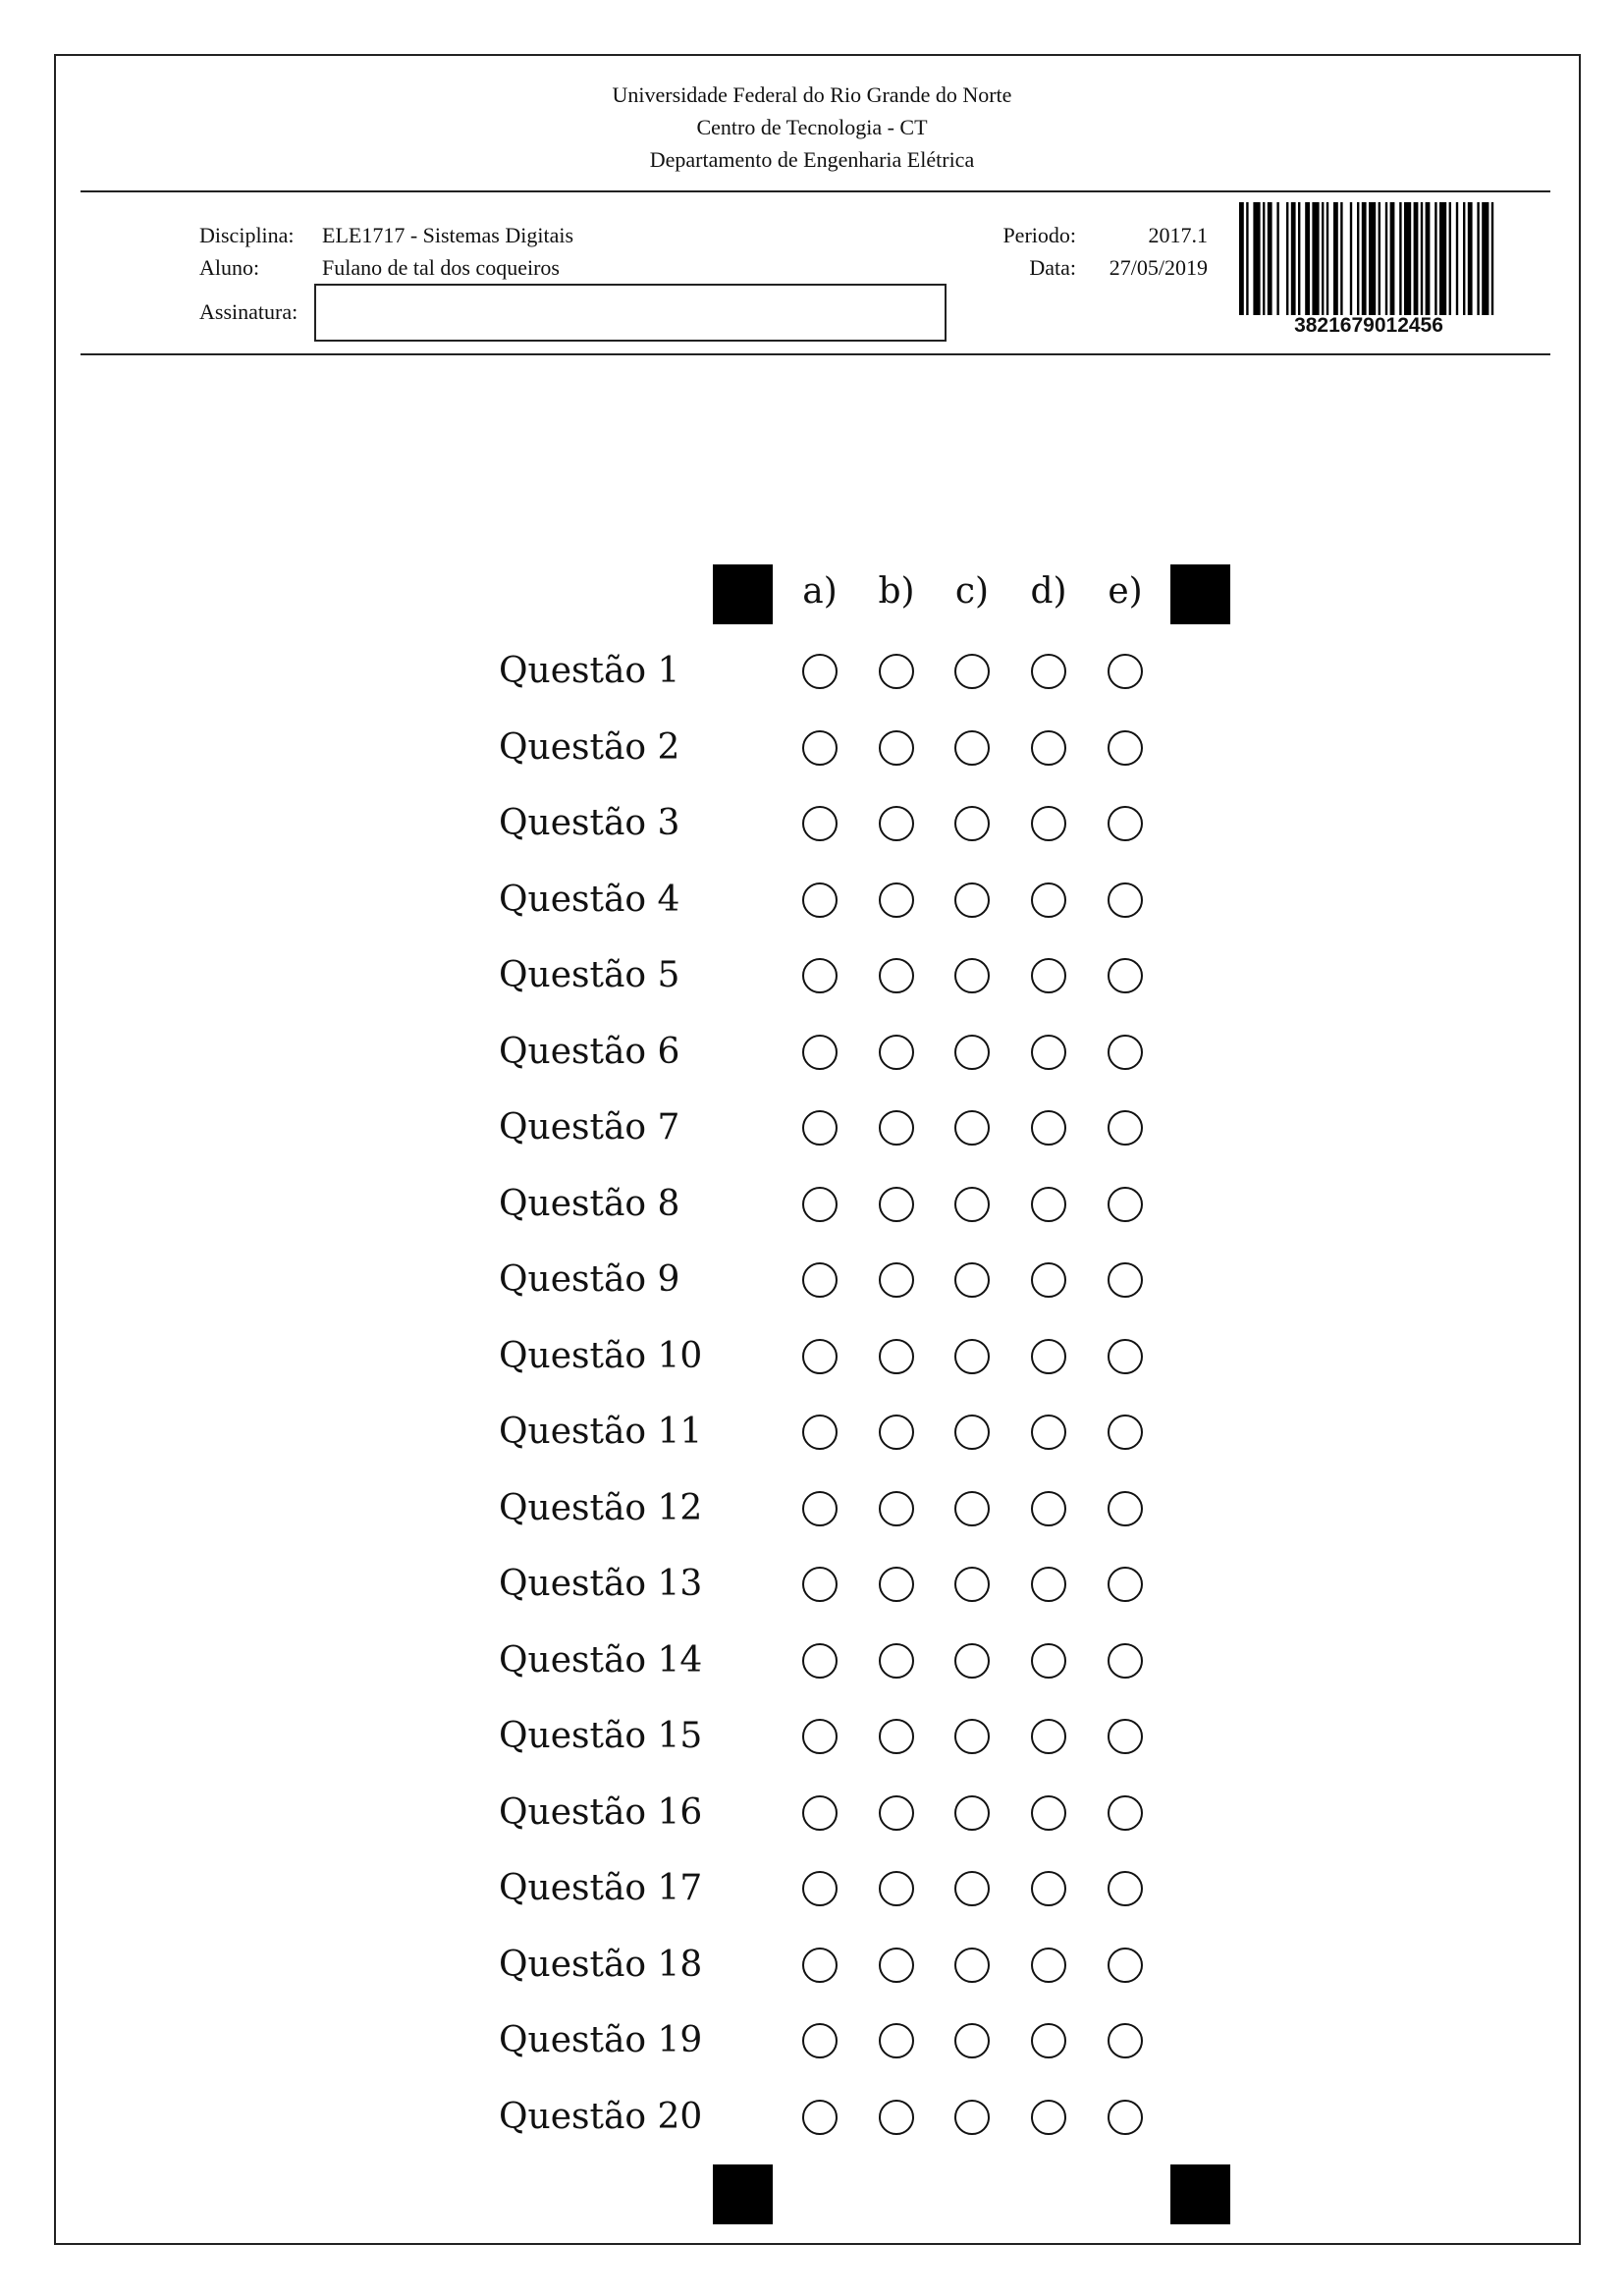  I want to click on answer-bubble-q9-d, so click(1048, 1280).